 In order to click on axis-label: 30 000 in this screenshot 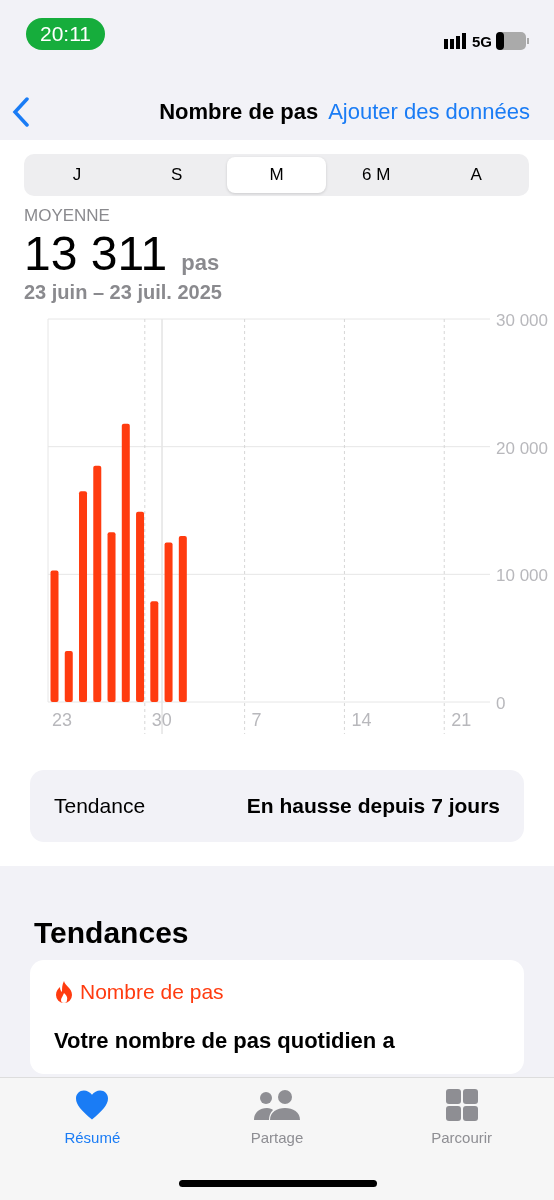, I will do `click(522, 320)`.